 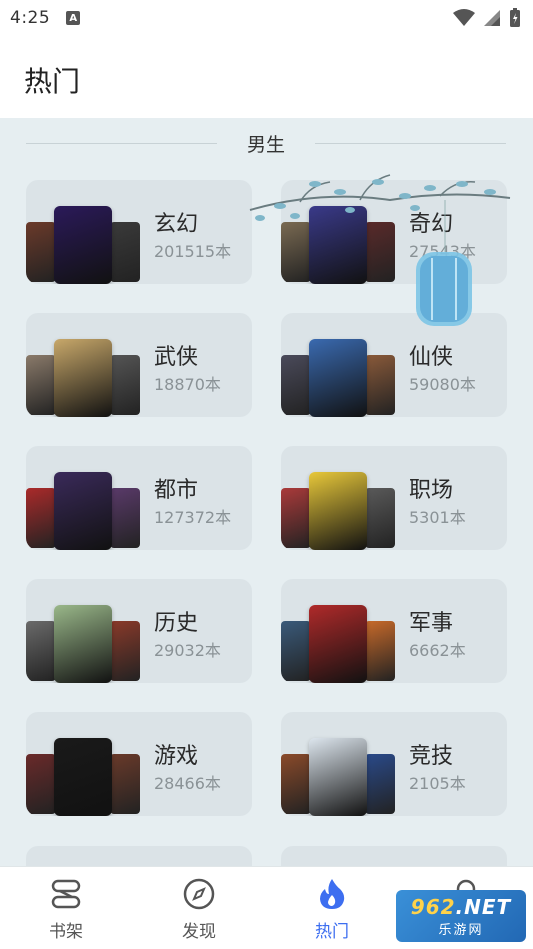 I want to click on nav-discover-label: 发现, so click(x=199, y=932).